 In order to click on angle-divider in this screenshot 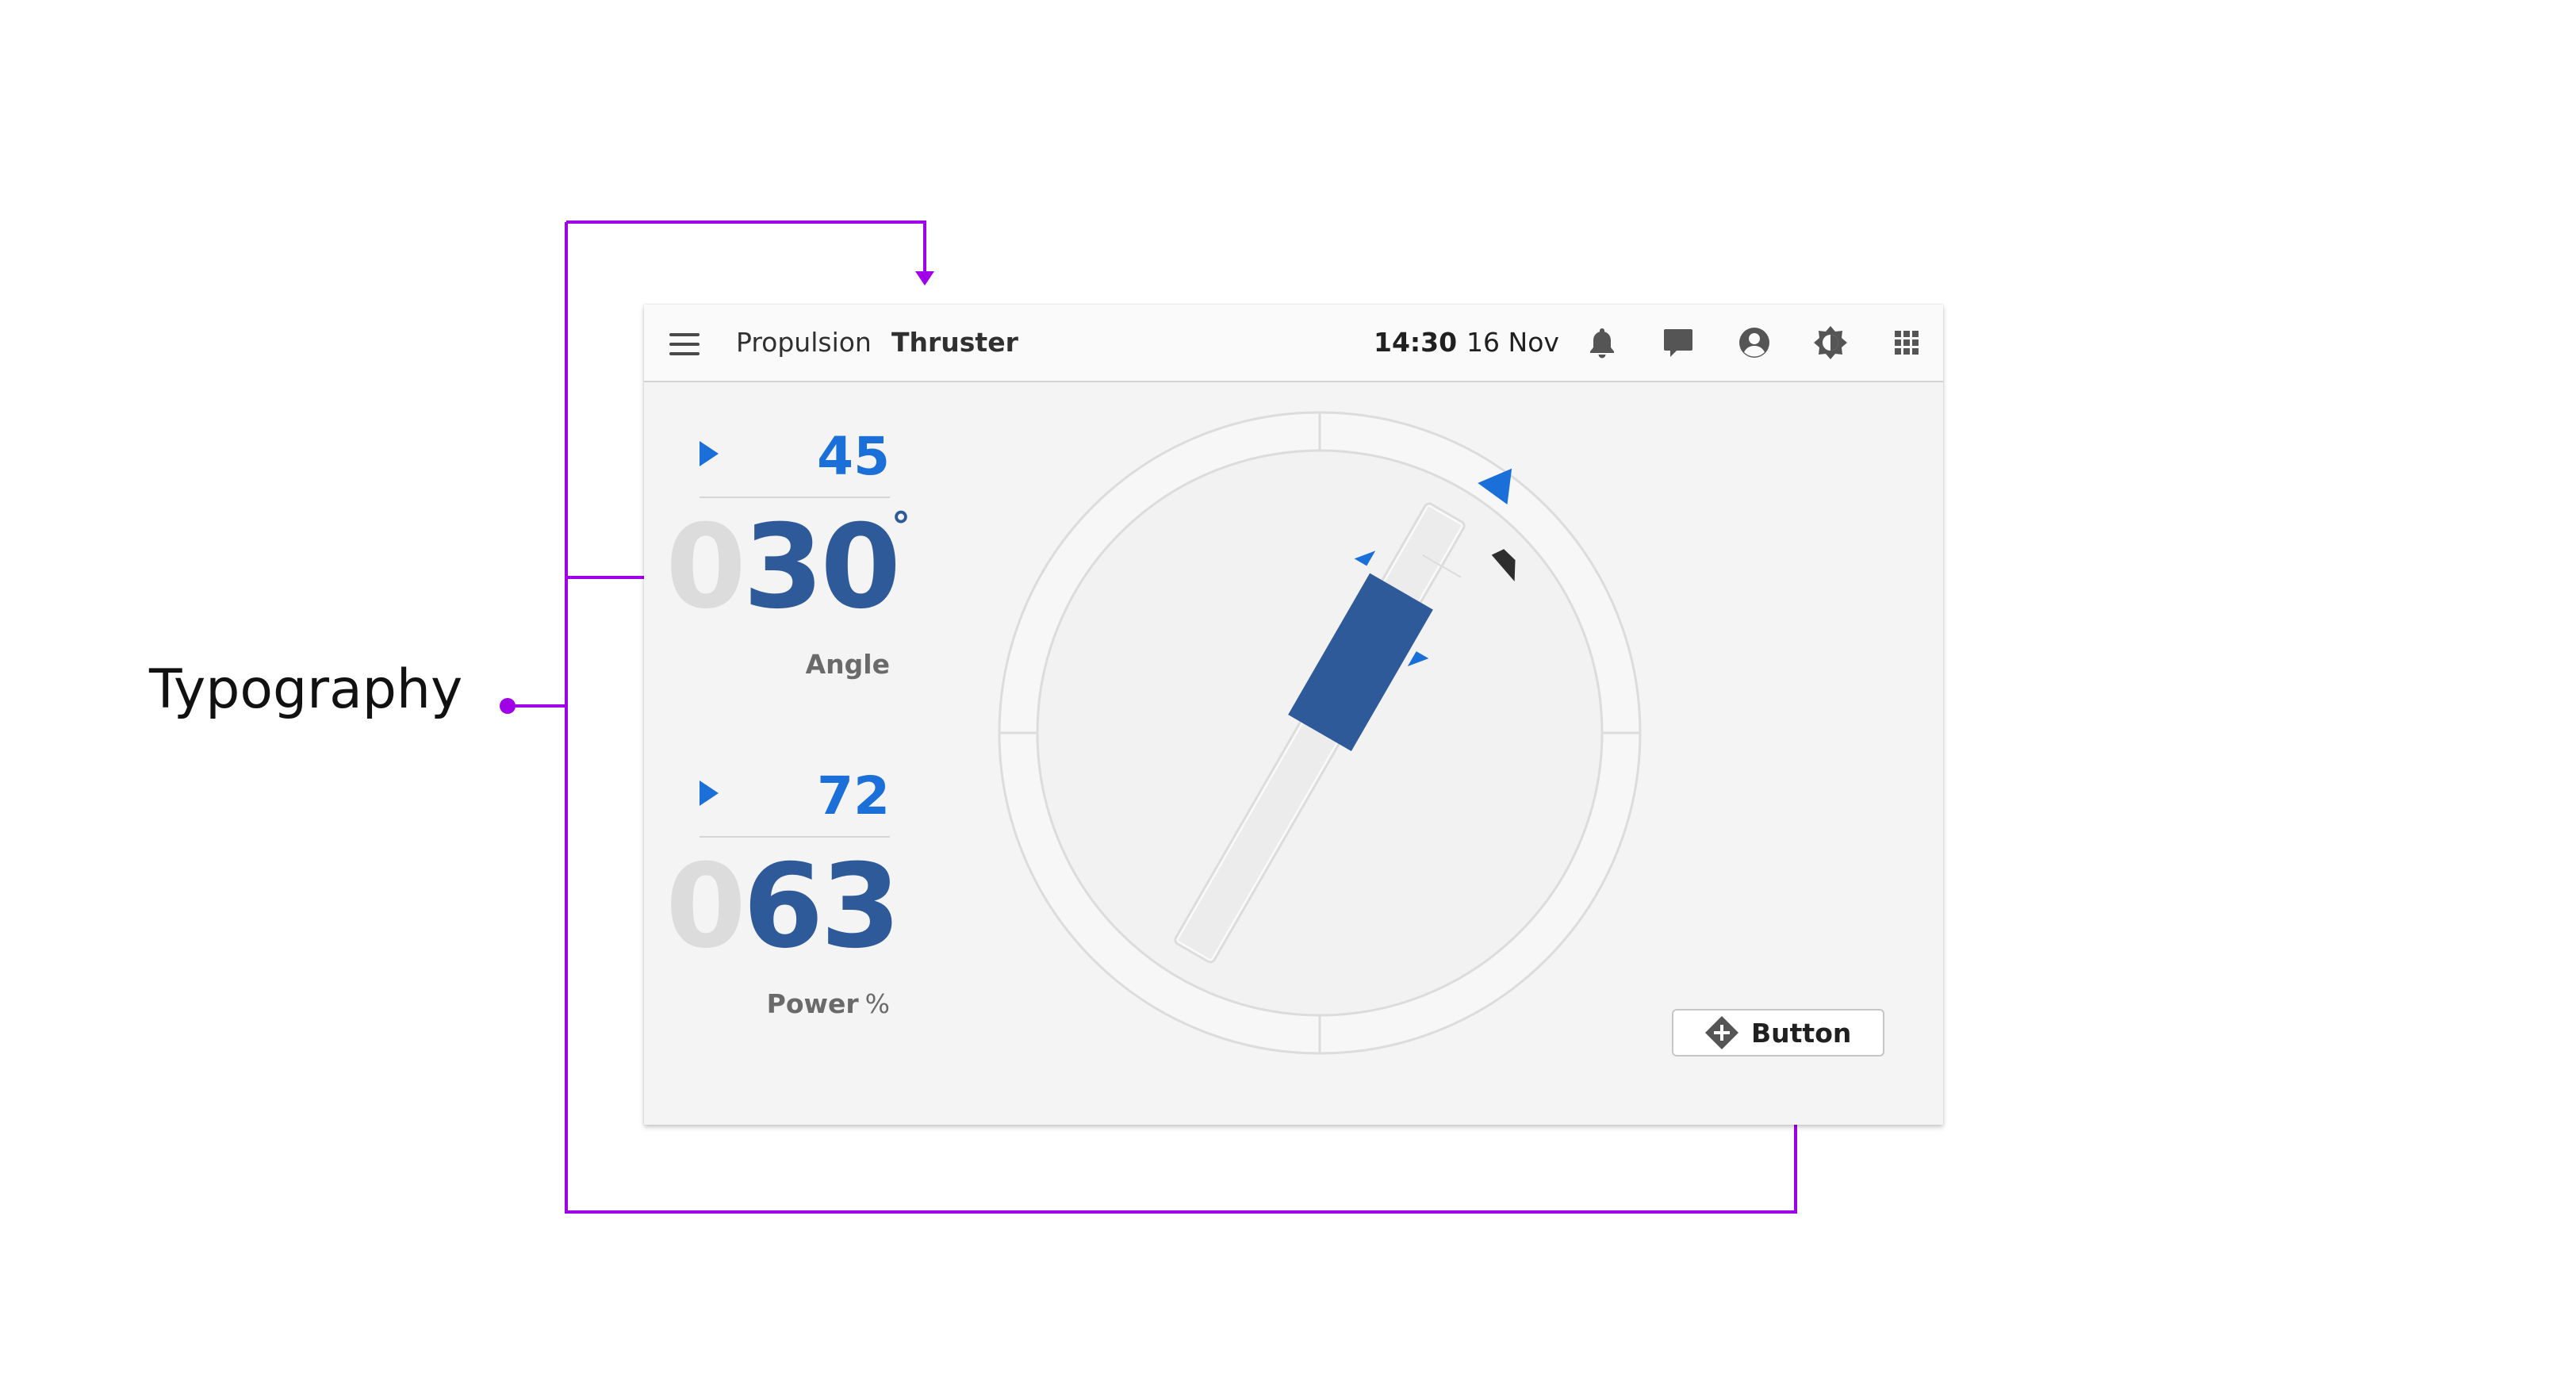, I will do `click(795, 497)`.